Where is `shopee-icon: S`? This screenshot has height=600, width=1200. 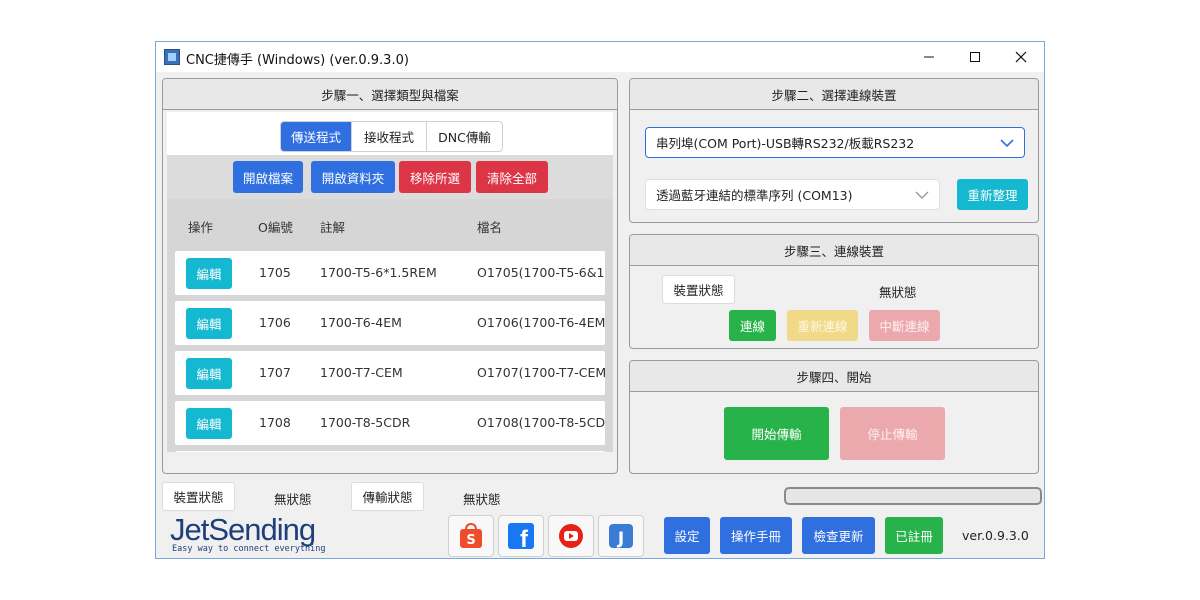
shopee-icon: S is located at coordinates (471, 535).